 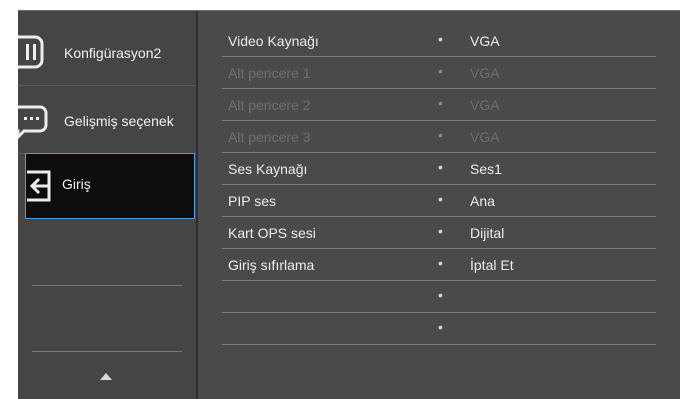 I want to click on menu-row-ses-kaynagi: Ses Kaynağı • Ses1, so click(x=439, y=169).